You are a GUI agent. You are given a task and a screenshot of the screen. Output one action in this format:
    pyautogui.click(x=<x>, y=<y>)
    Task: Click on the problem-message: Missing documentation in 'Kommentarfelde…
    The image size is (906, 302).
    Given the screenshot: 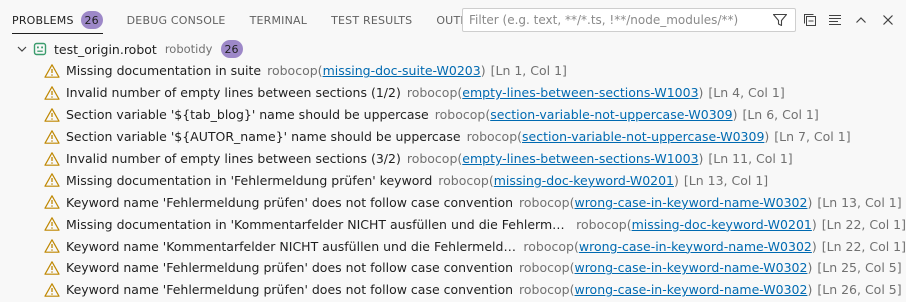 What is the action you would take?
    pyautogui.click(x=318, y=224)
    